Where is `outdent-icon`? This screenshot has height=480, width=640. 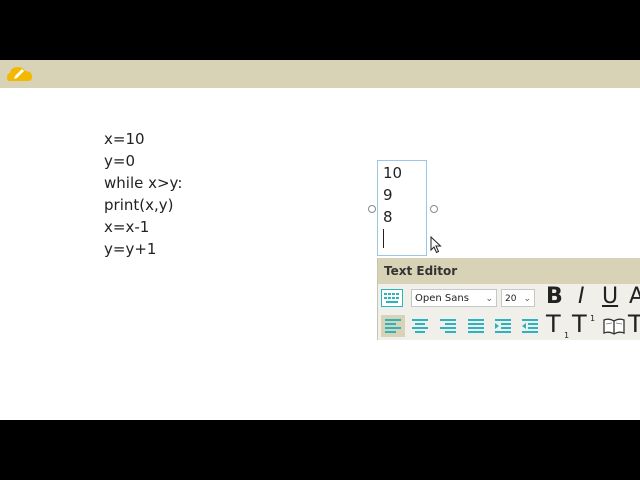
outdent-icon is located at coordinates (530, 328).